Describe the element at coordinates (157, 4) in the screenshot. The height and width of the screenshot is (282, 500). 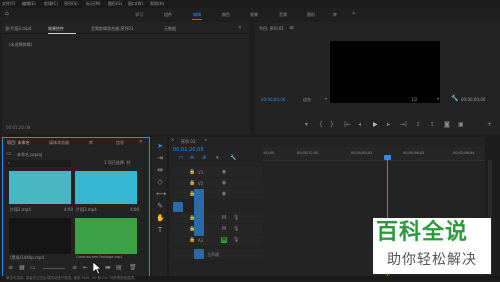
I see `menu-help: 帮助(H)` at that location.